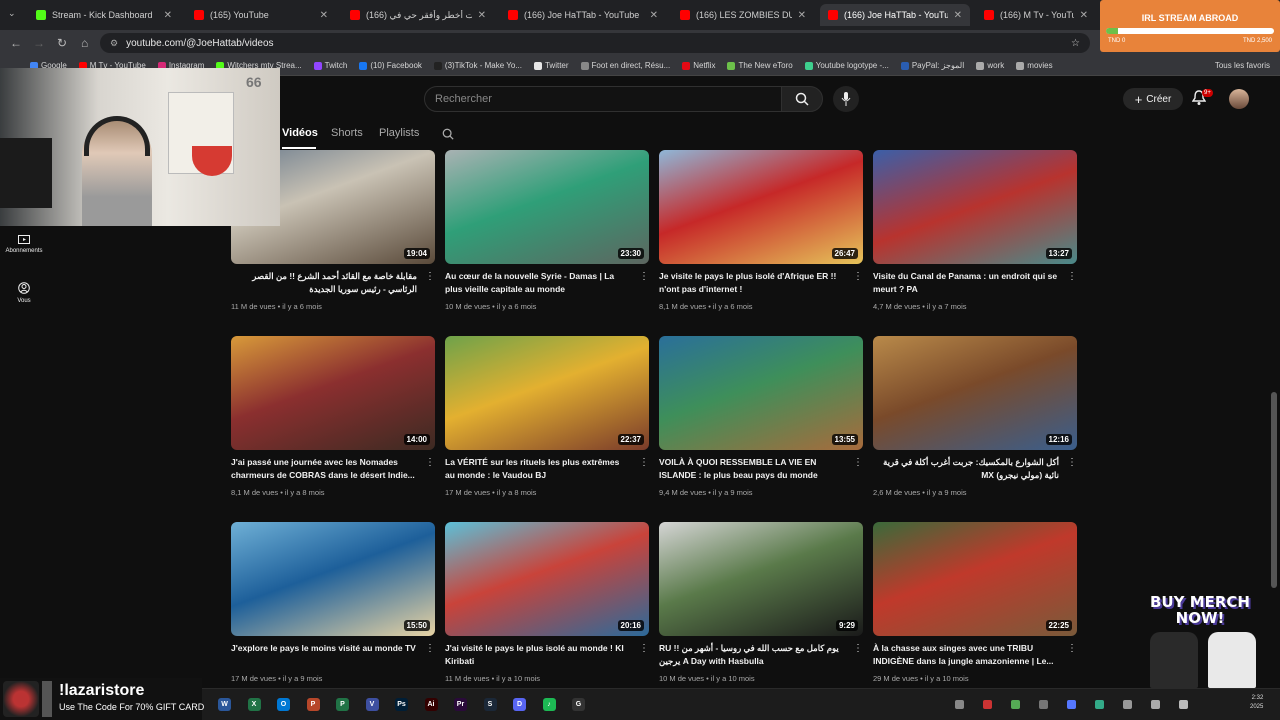 Image resolution: width=1280 pixels, height=720 pixels. What do you see at coordinates (1075, 43) in the screenshot?
I see `bookmark-star-icon: ☆` at bounding box center [1075, 43].